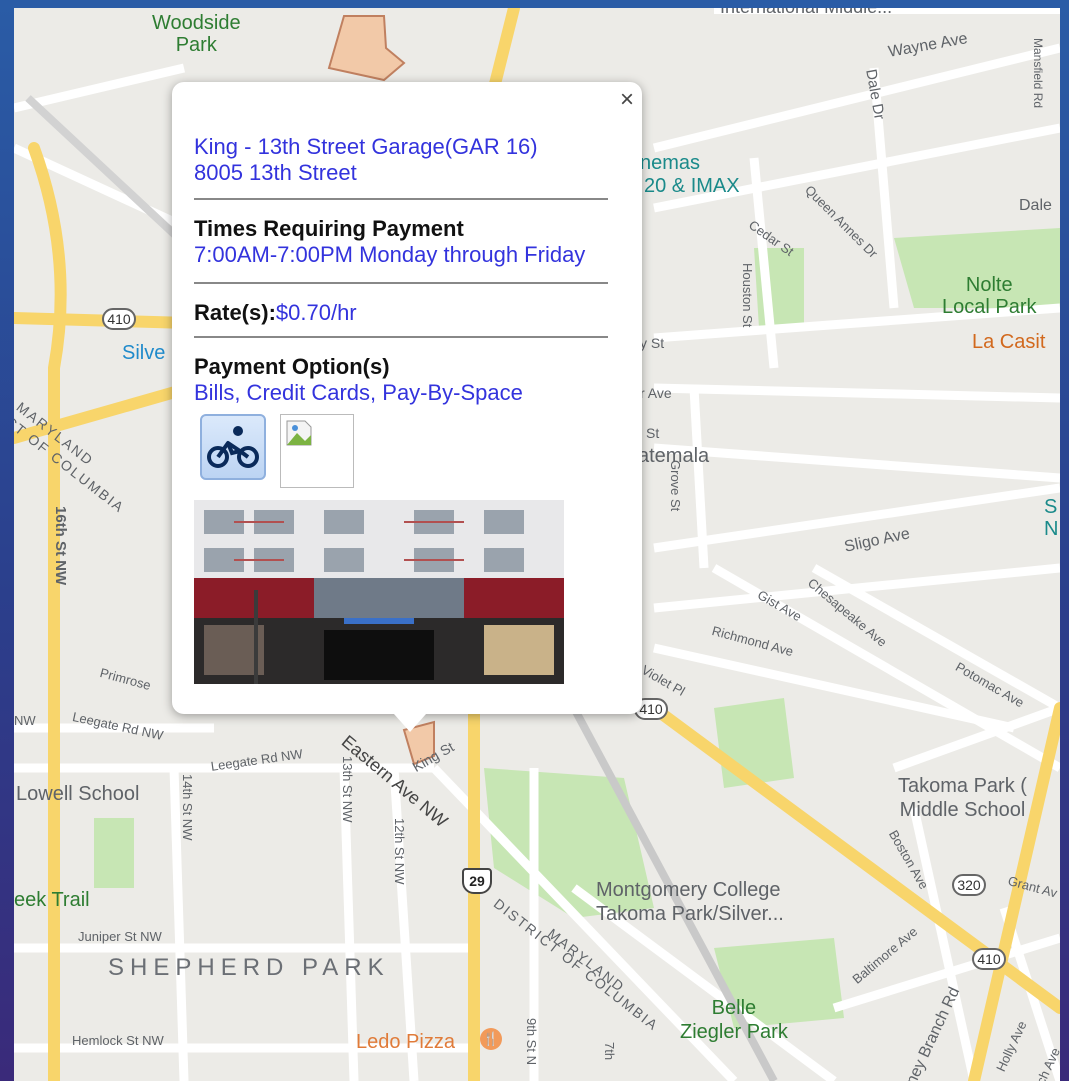  What do you see at coordinates (249, 967) in the screenshot?
I see `shepherd-park-label: SHEPHERD PARK` at bounding box center [249, 967].